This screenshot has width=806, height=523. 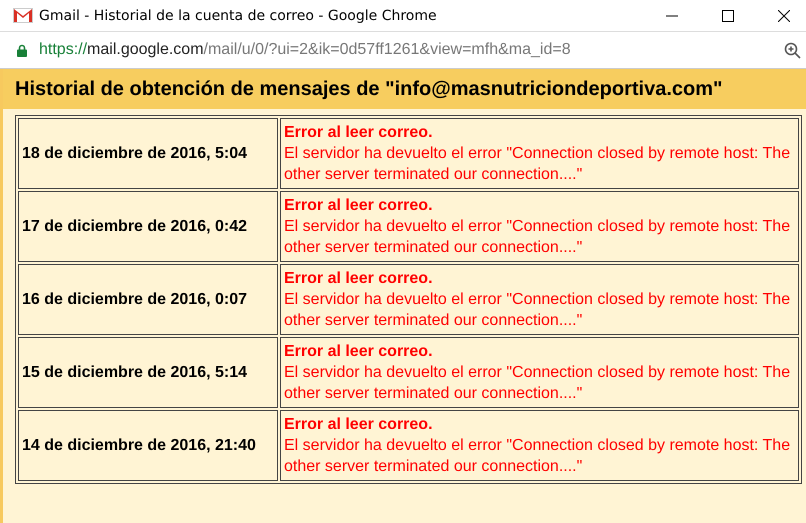 I want to click on maximize-icon, so click(x=728, y=16).